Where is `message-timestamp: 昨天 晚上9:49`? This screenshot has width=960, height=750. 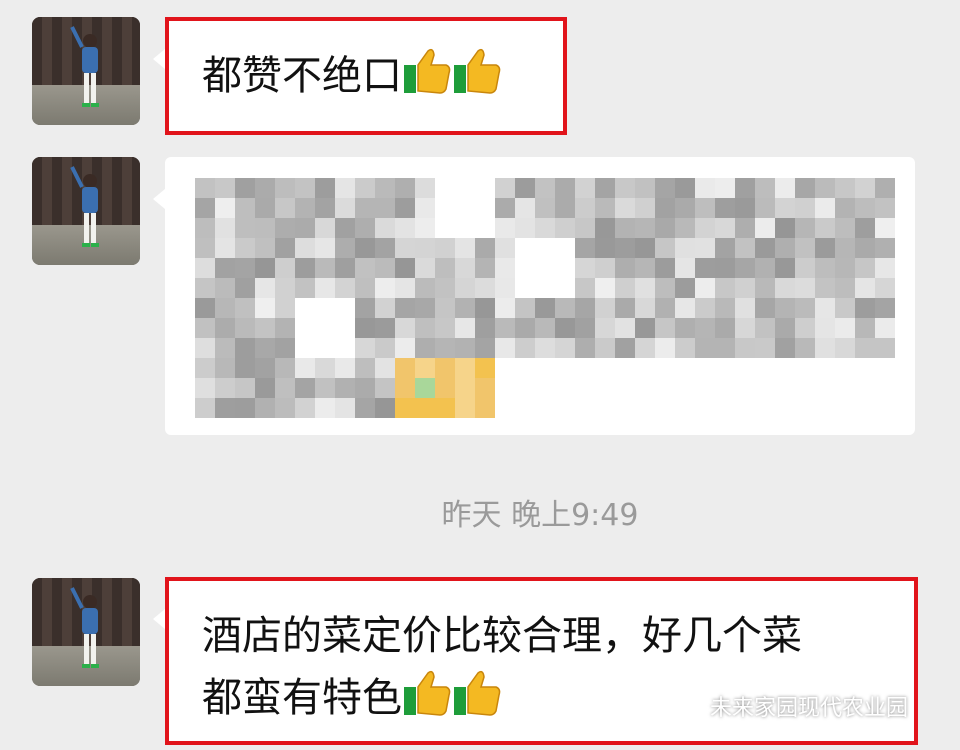
message-timestamp: 昨天 晚上9:49 is located at coordinates (540, 515).